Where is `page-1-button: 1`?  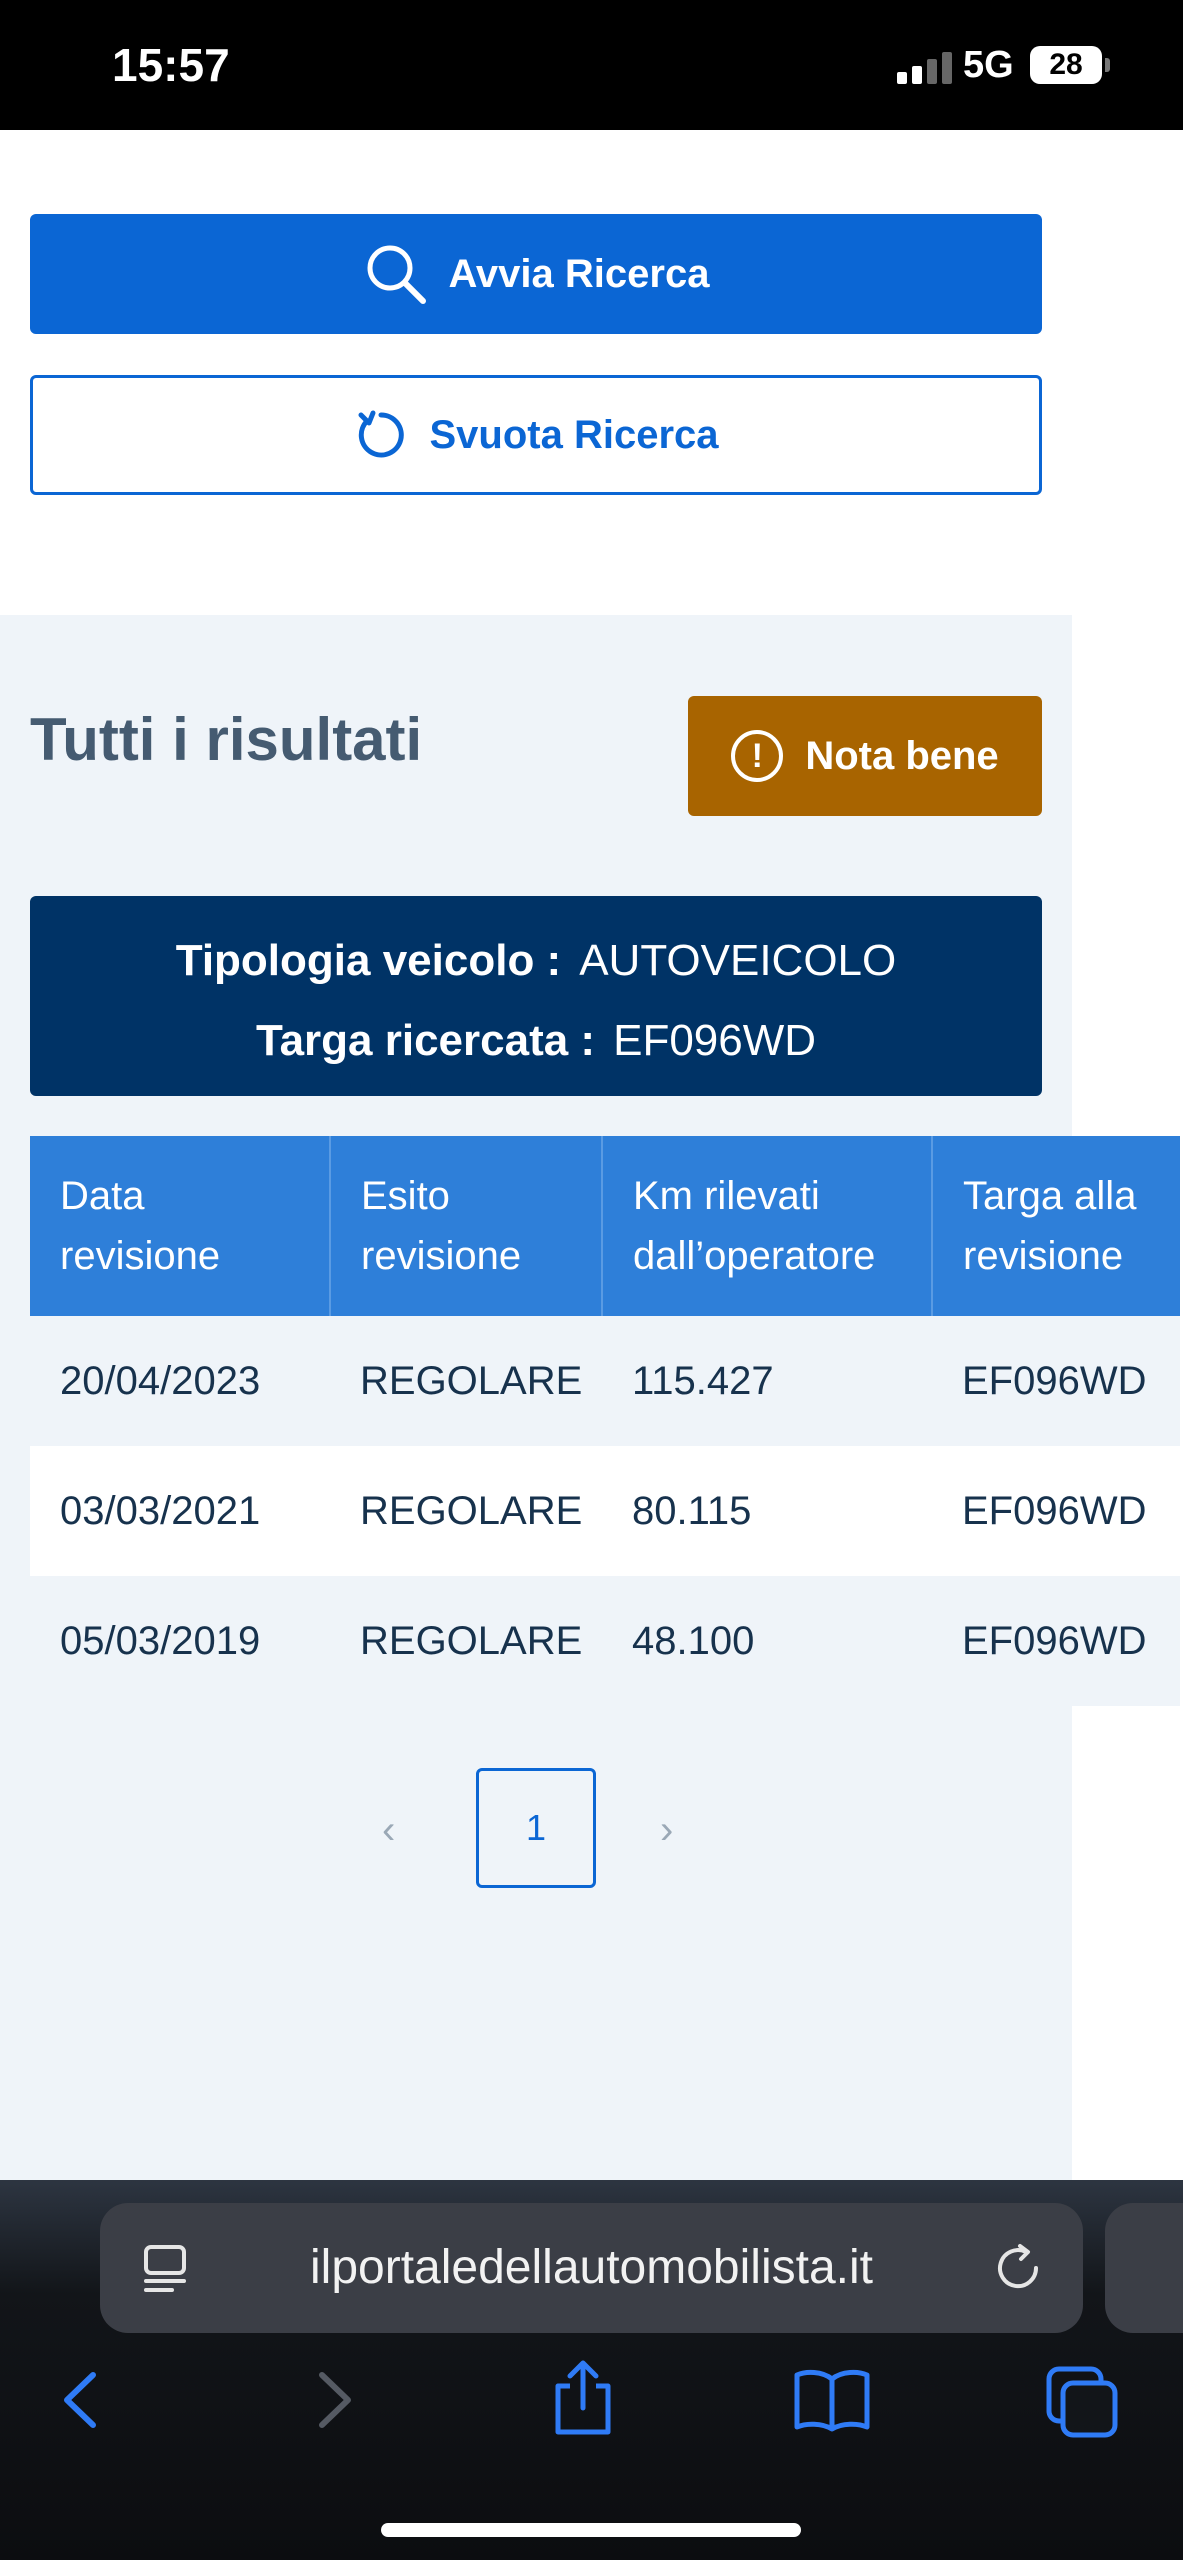 page-1-button: 1 is located at coordinates (536, 1828).